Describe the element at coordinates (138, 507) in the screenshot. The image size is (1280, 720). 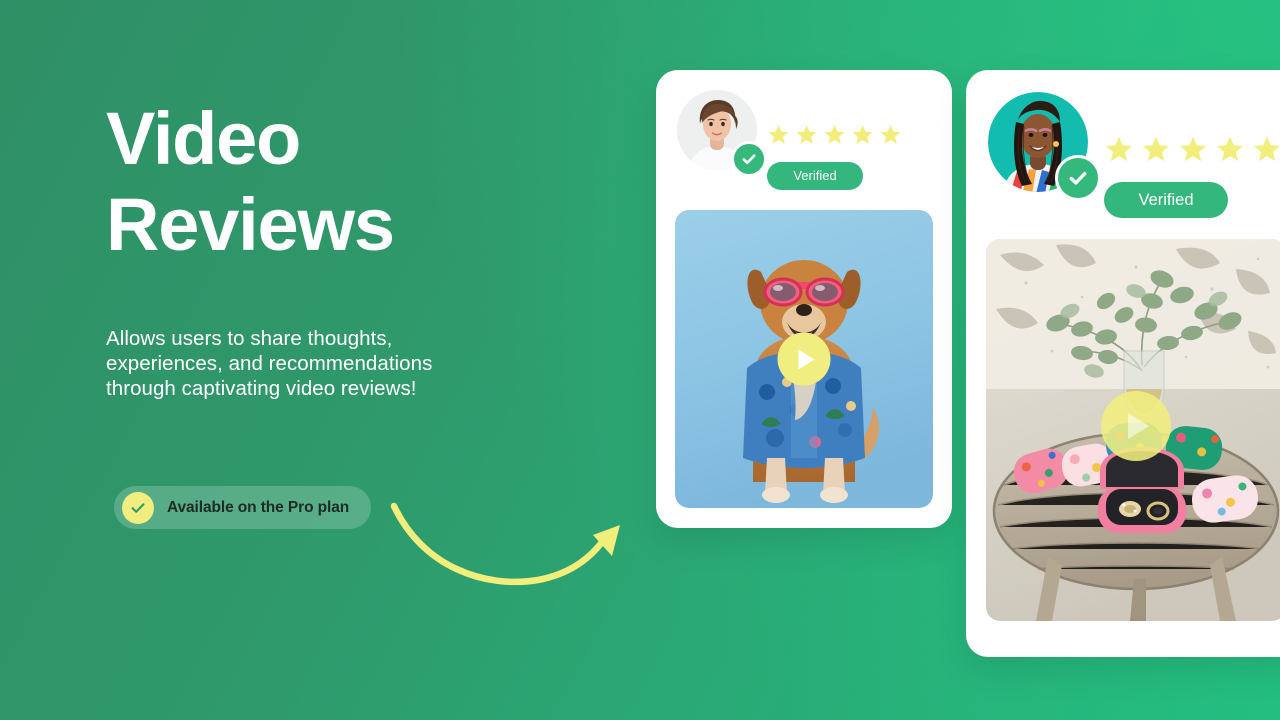
I see `check-circle-icon` at that location.